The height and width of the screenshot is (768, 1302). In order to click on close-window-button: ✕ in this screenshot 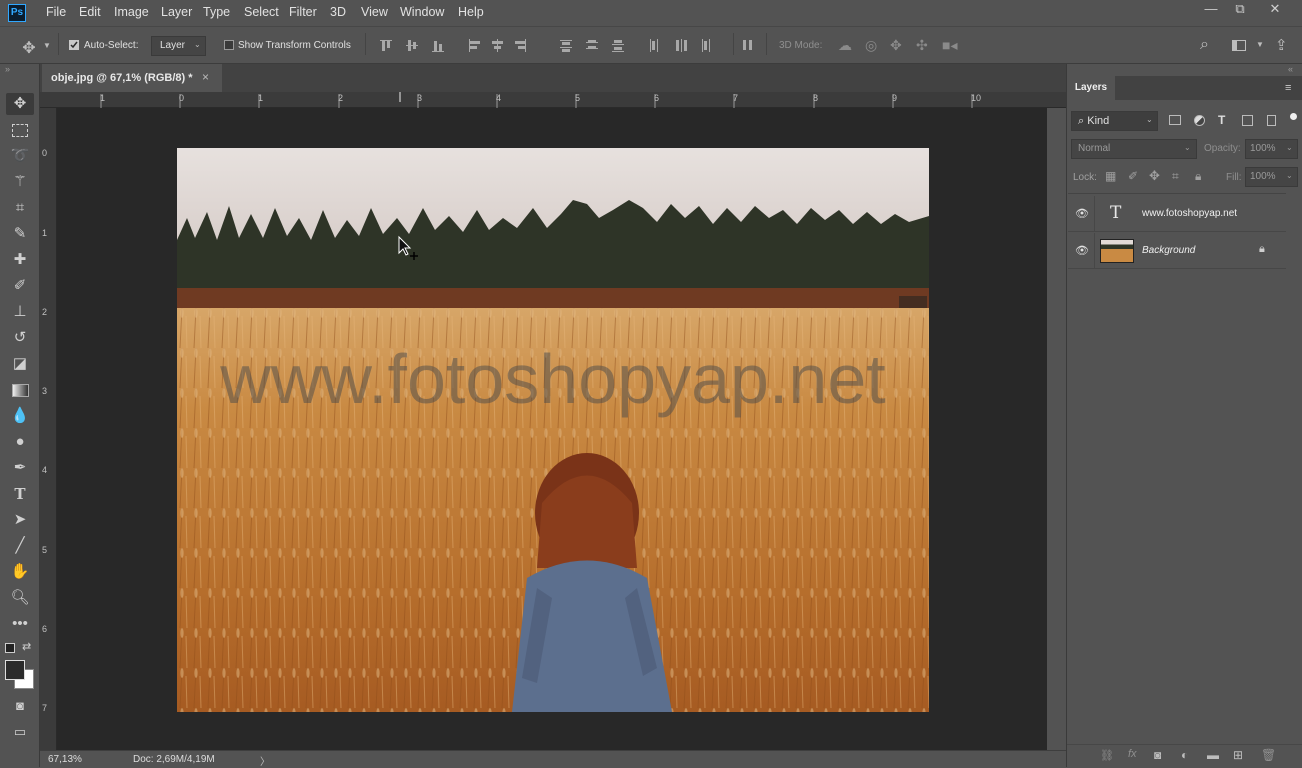, I will do `click(1275, 10)`.